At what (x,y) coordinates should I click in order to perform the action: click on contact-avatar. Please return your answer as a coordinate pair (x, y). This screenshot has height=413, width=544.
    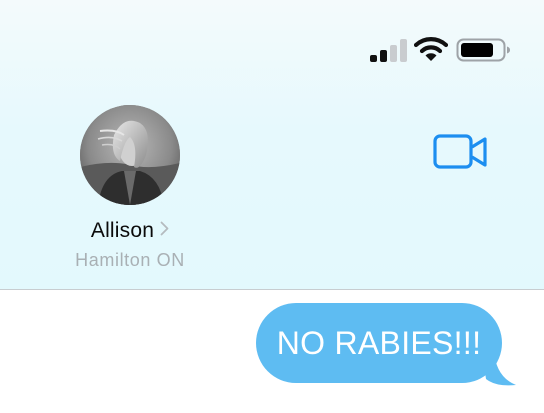
    Looking at the image, I should click on (130, 155).